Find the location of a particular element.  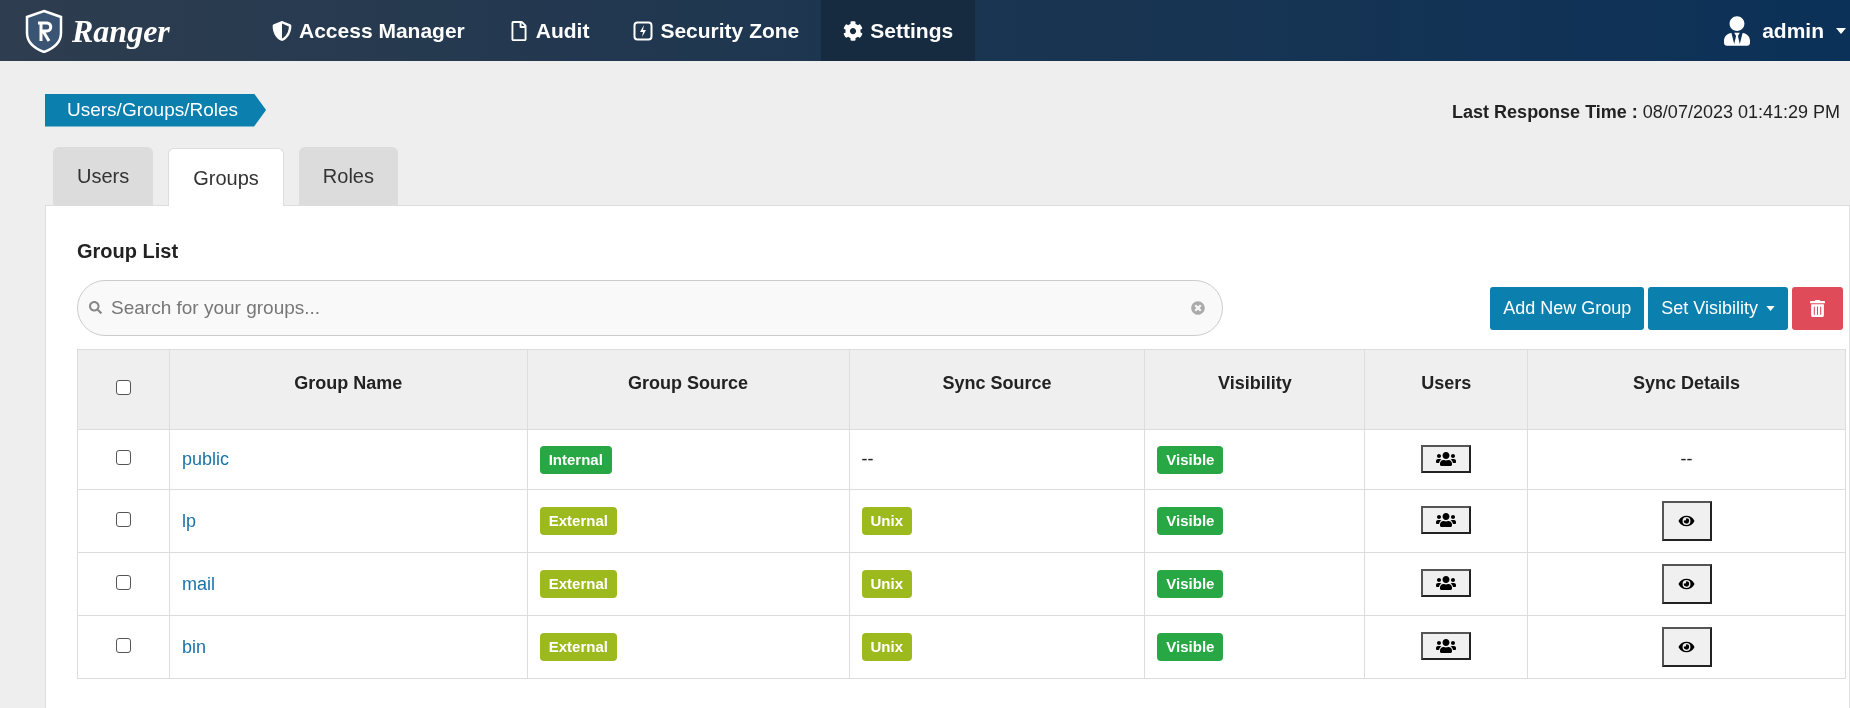

source-badge: Internal is located at coordinates (575, 459).